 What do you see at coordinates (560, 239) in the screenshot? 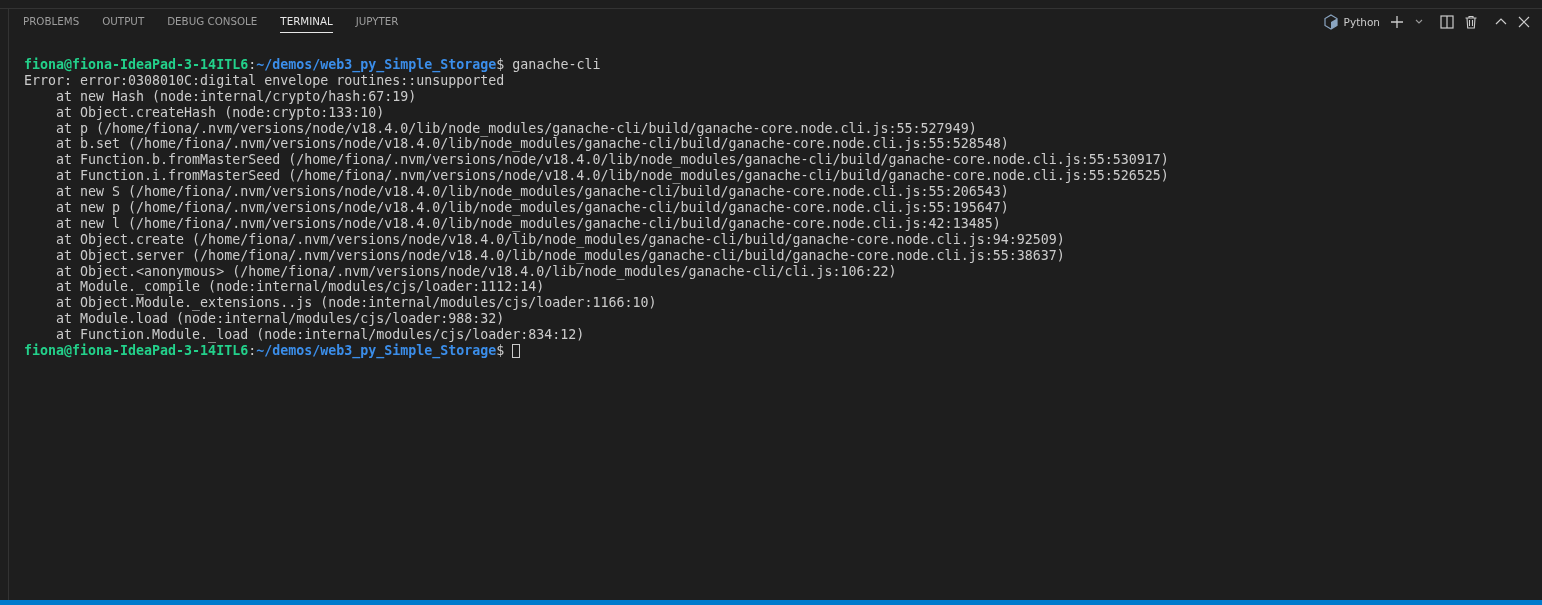
I see `output-line: at Object.create (/home/fiona/.nvm/versions/node/v18.4.0/lib/node_modules/ganache-cli/build/ganache-core.node.cli.js:94:92509)` at bounding box center [560, 239].